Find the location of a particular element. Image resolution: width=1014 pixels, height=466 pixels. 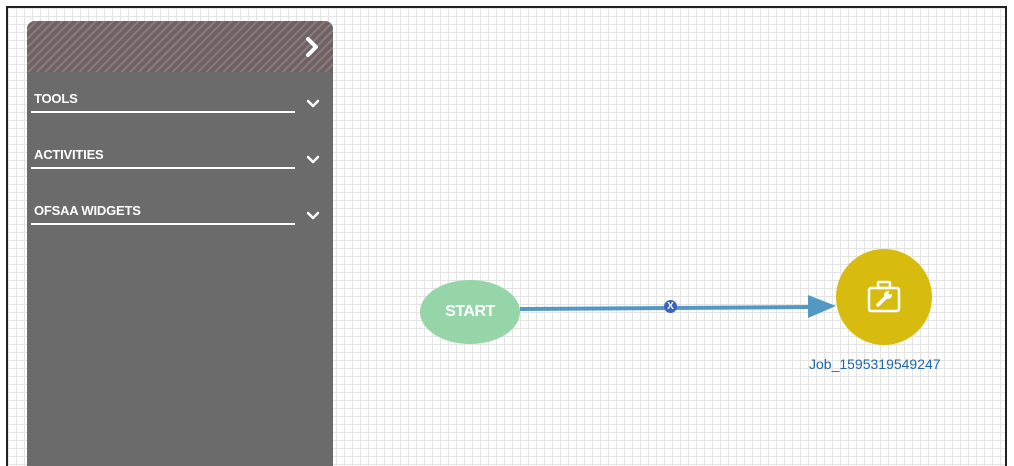

arrowhead-icon is located at coordinates (822, 306).